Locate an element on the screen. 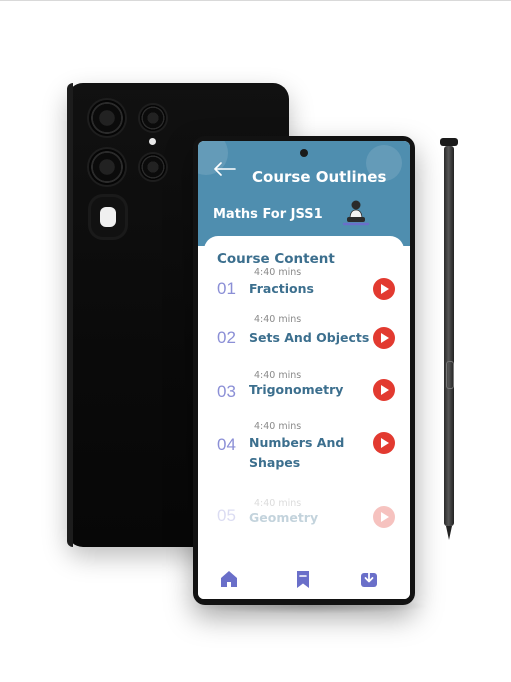 This screenshot has width=511, height=682. bottom-navigation is located at coordinates (304, 579).